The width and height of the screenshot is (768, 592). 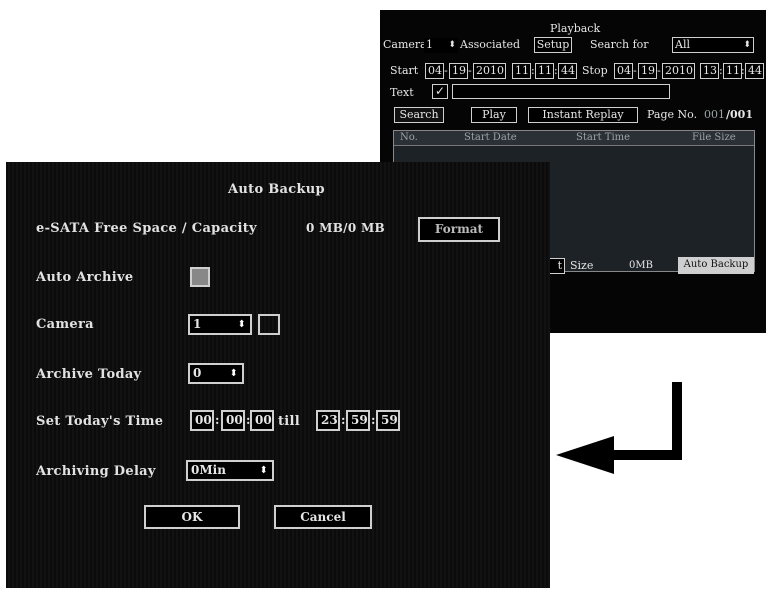 I want to click on start-year-field: 2010, so click(x=489, y=71).